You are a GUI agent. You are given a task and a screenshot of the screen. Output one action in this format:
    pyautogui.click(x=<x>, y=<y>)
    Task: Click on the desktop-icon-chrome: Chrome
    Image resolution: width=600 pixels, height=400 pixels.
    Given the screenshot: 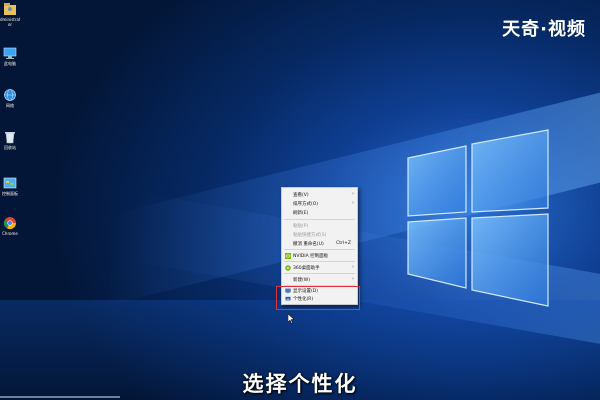 What is the action you would take?
    pyautogui.click(x=10, y=226)
    